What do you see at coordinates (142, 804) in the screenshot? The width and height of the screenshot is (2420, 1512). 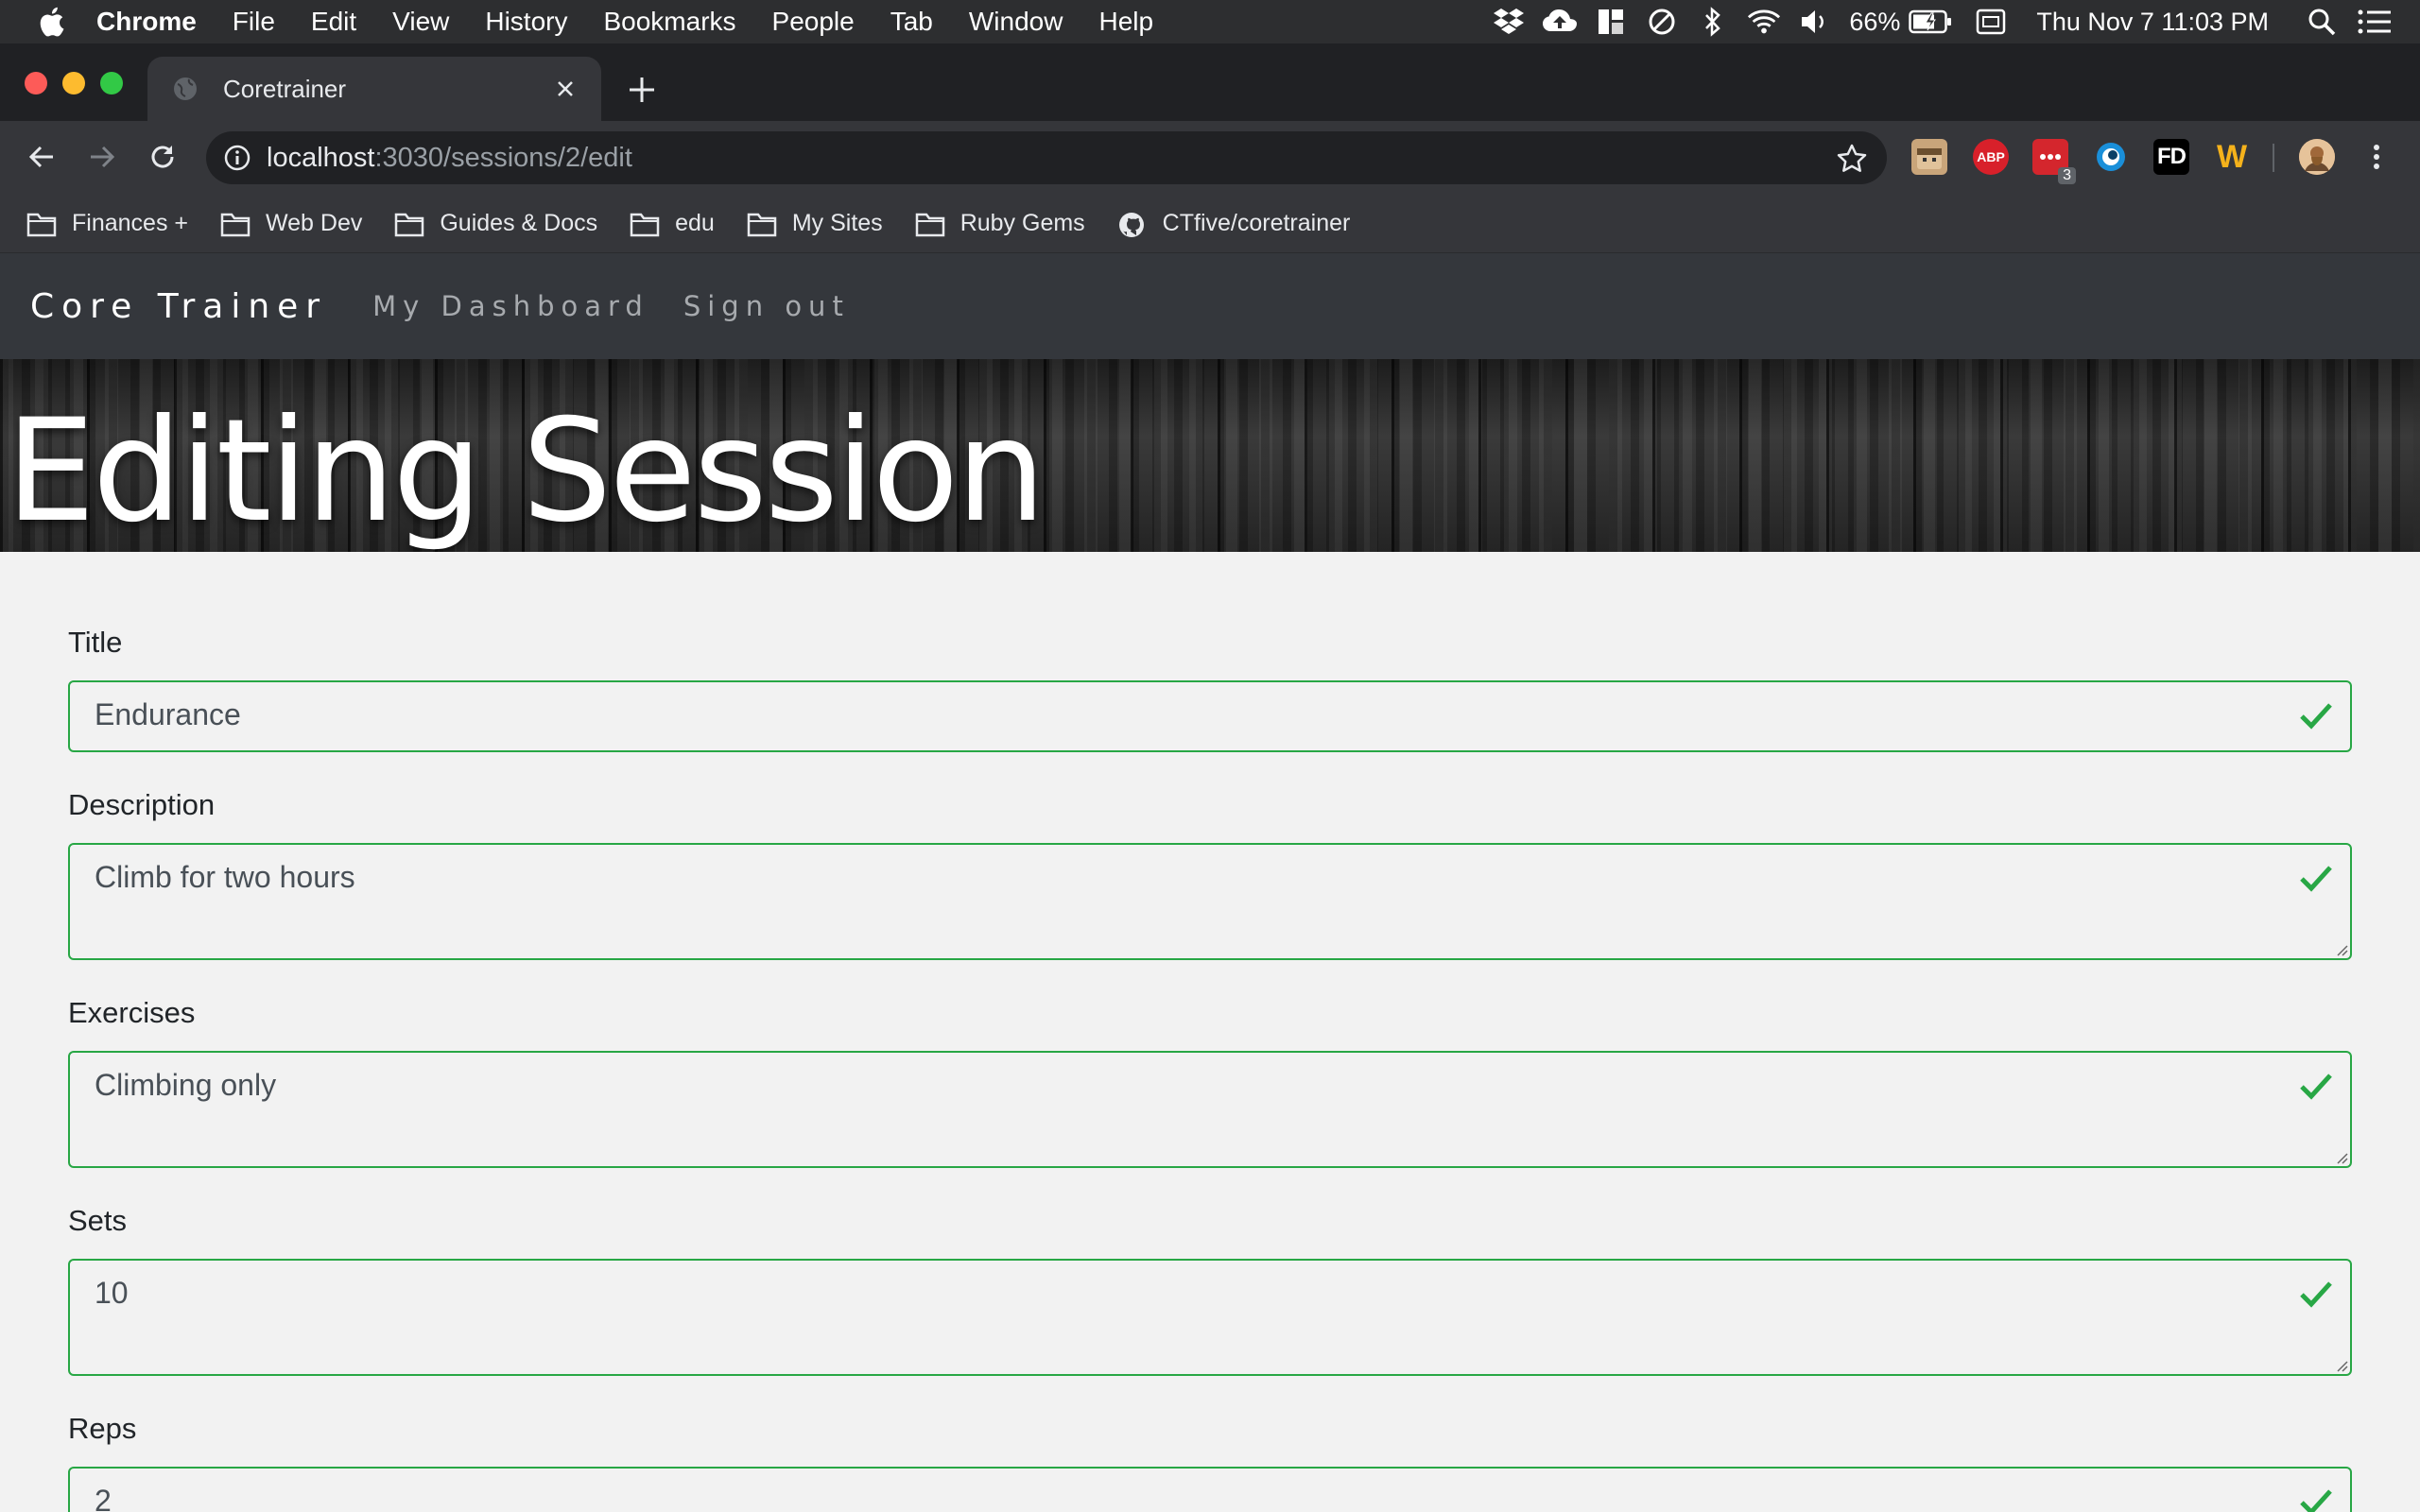 I see `description-label: Description` at bounding box center [142, 804].